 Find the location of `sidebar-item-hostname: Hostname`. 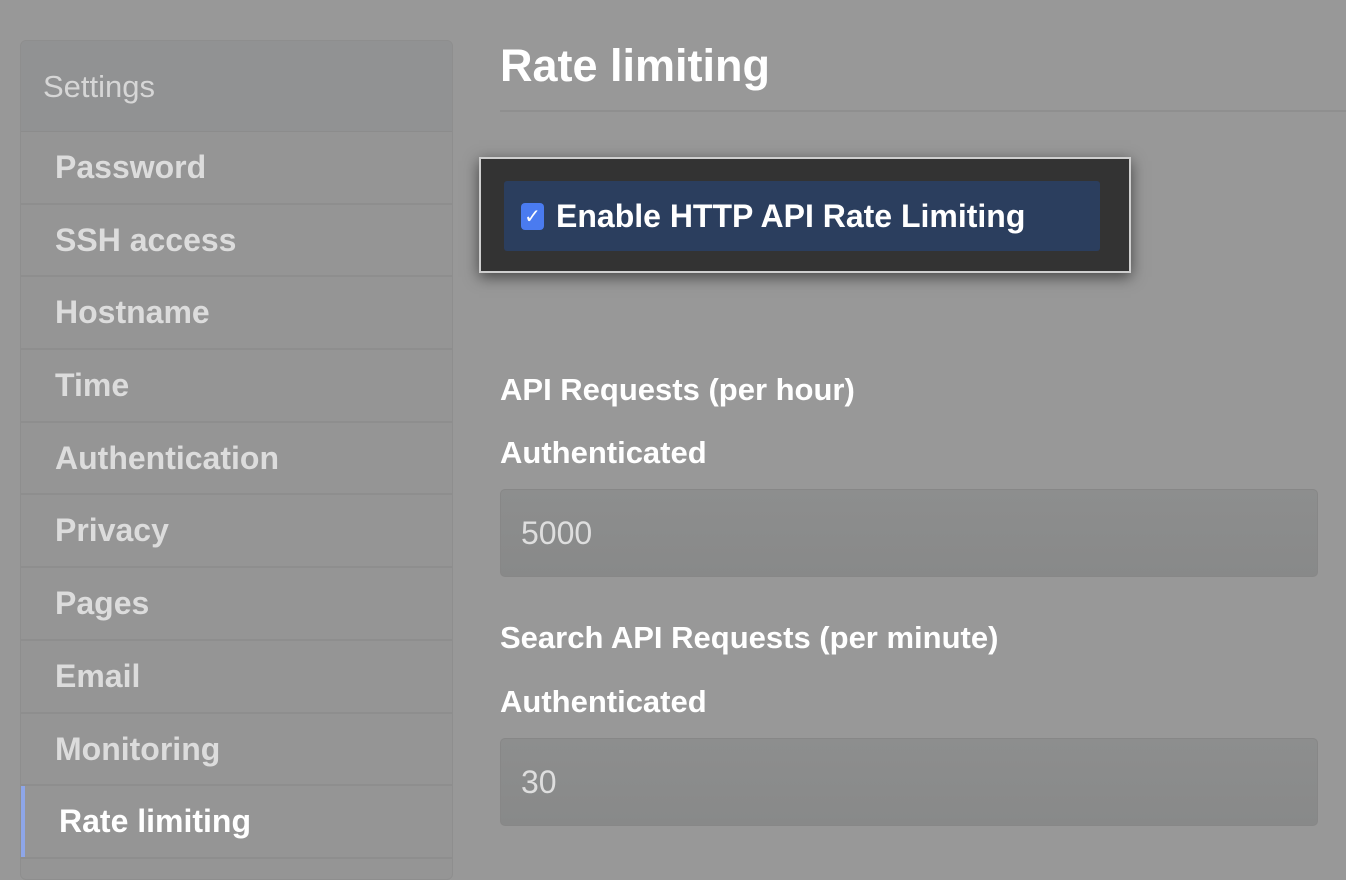

sidebar-item-hostname: Hostname is located at coordinates (236, 314).